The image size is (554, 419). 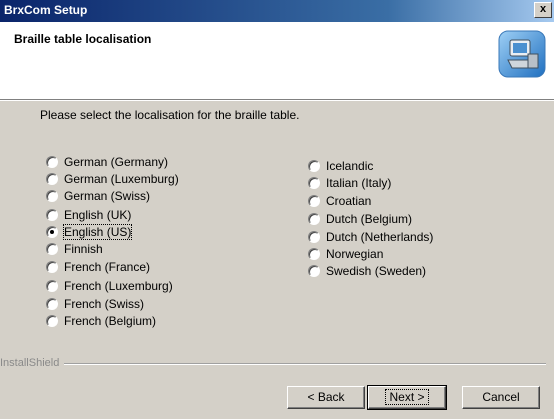 I want to click on next-button-label: Next >, so click(x=407, y=397).